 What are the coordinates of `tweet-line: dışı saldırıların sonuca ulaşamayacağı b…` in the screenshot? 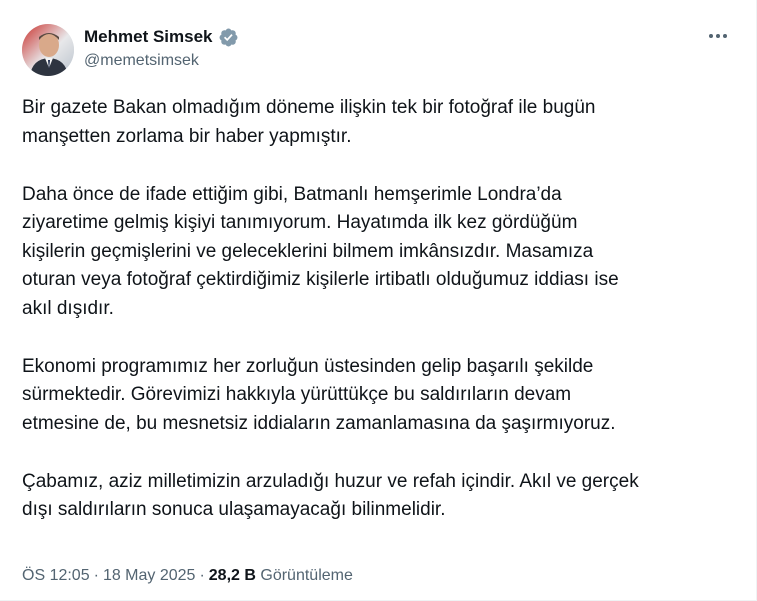 It's located at (234, 509).